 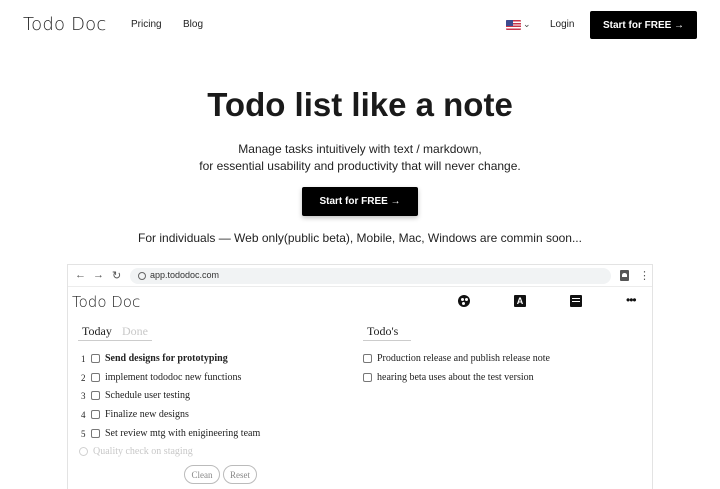 I want to click on comment-icon, so click(x=576, y=301).